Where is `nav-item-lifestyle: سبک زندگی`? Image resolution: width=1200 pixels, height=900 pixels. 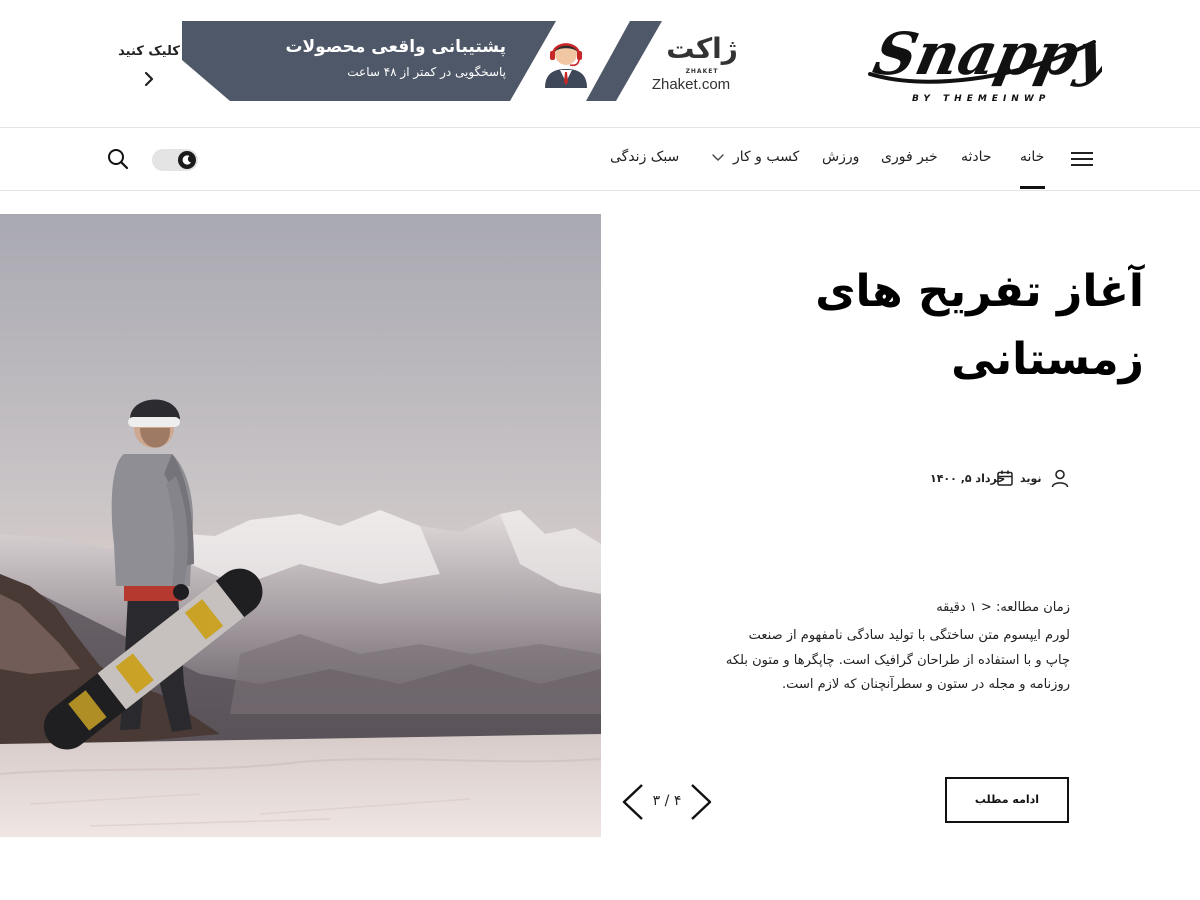 nav-item-lifestyle: سبک زندگی is located at coordinates (644, 157).